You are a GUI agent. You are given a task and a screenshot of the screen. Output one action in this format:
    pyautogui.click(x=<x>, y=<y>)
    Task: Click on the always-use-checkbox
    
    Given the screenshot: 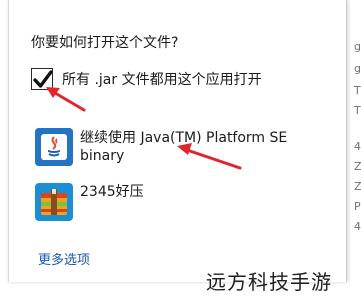 What is the action you would take?
    pyautogui.click(x=42, y=79)
    